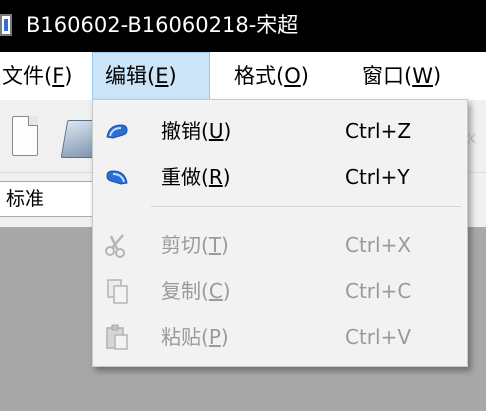 The width and height of the screenshot is (486, 411). Describe the element at coordinates (304, 76) in the screenshot. I see `menu-format-end: )` at that location.